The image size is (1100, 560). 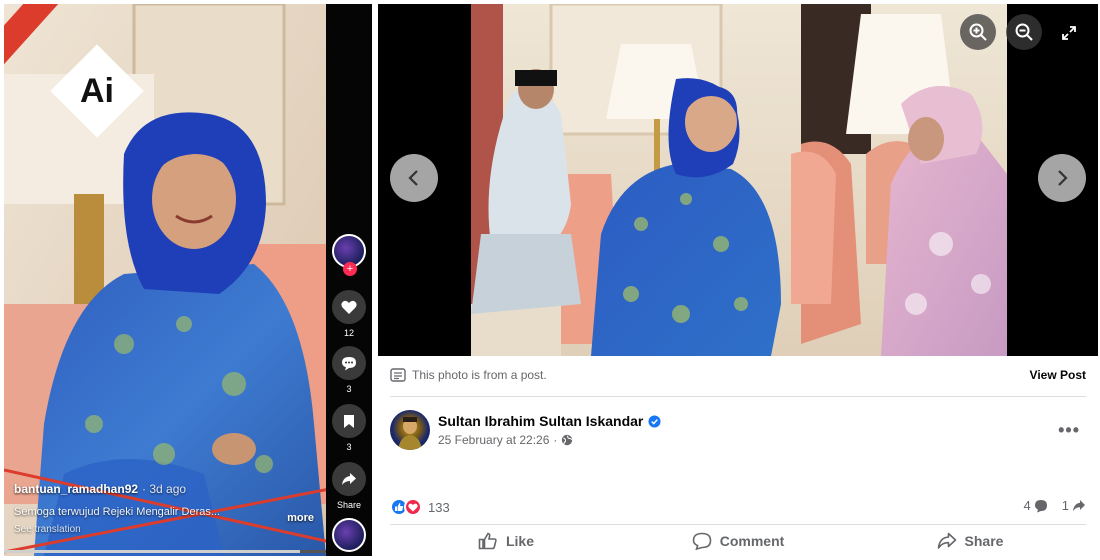 I want to click on shares-count: 1, so click(x=1065, y=505).